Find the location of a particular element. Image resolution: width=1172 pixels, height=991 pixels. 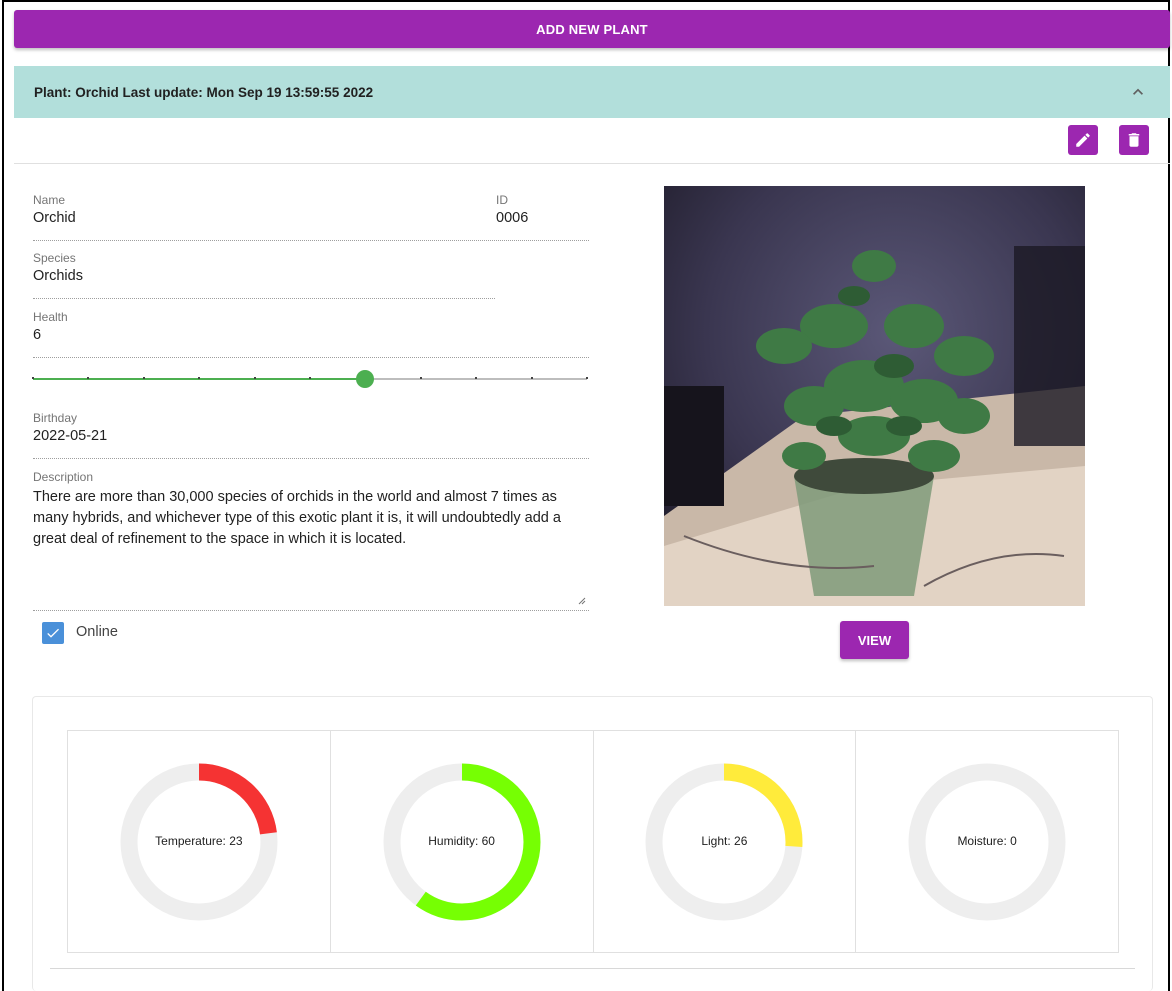

species-underline is located at coordinates (264, 298).